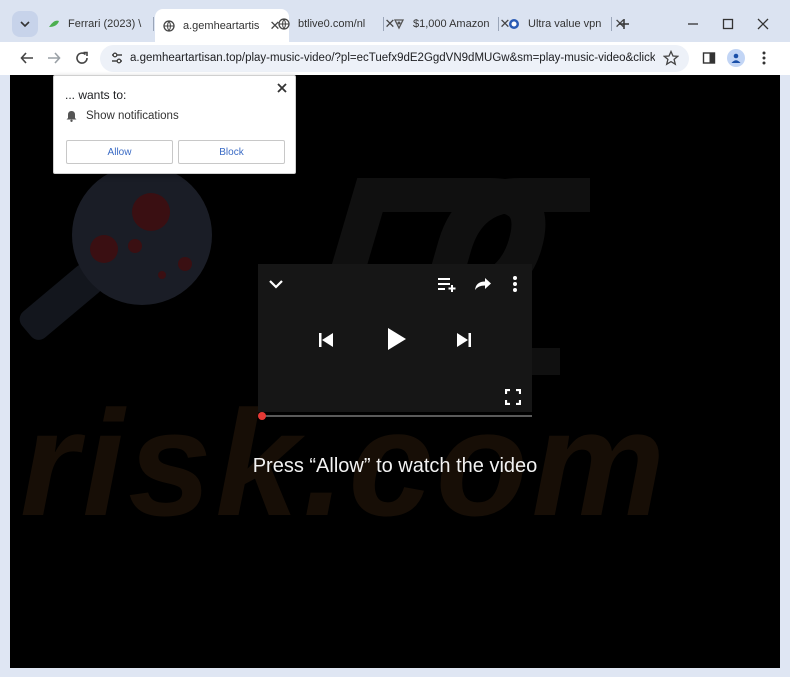  I want to click on maximize-button, so click(728, 24).